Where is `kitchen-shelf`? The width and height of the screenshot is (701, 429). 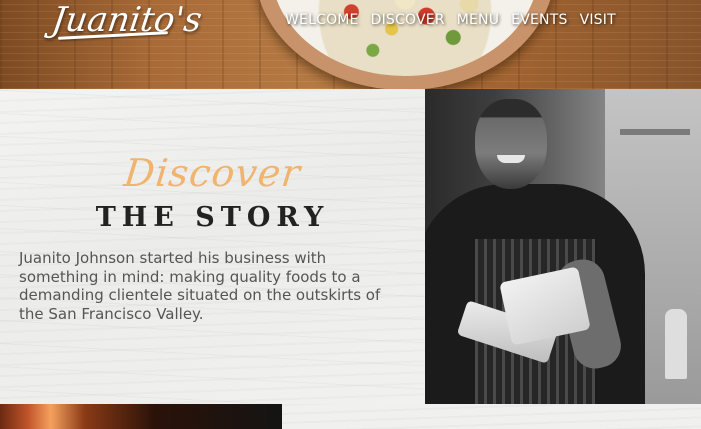 kitchen-shelf is located at coordinates (655, 132).